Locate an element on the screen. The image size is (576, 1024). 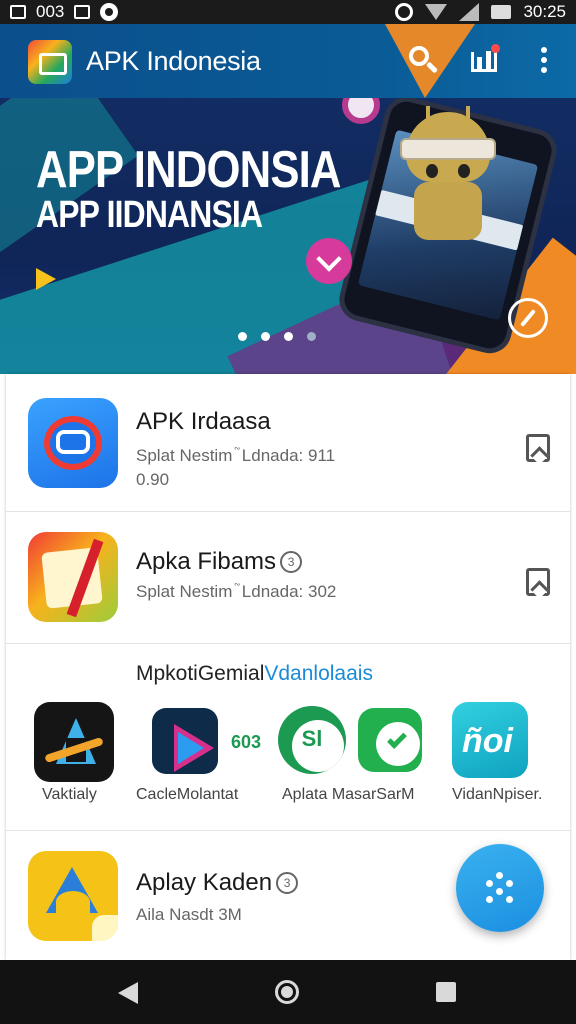
android-robot-illustration is located at coordinates (448, 181).